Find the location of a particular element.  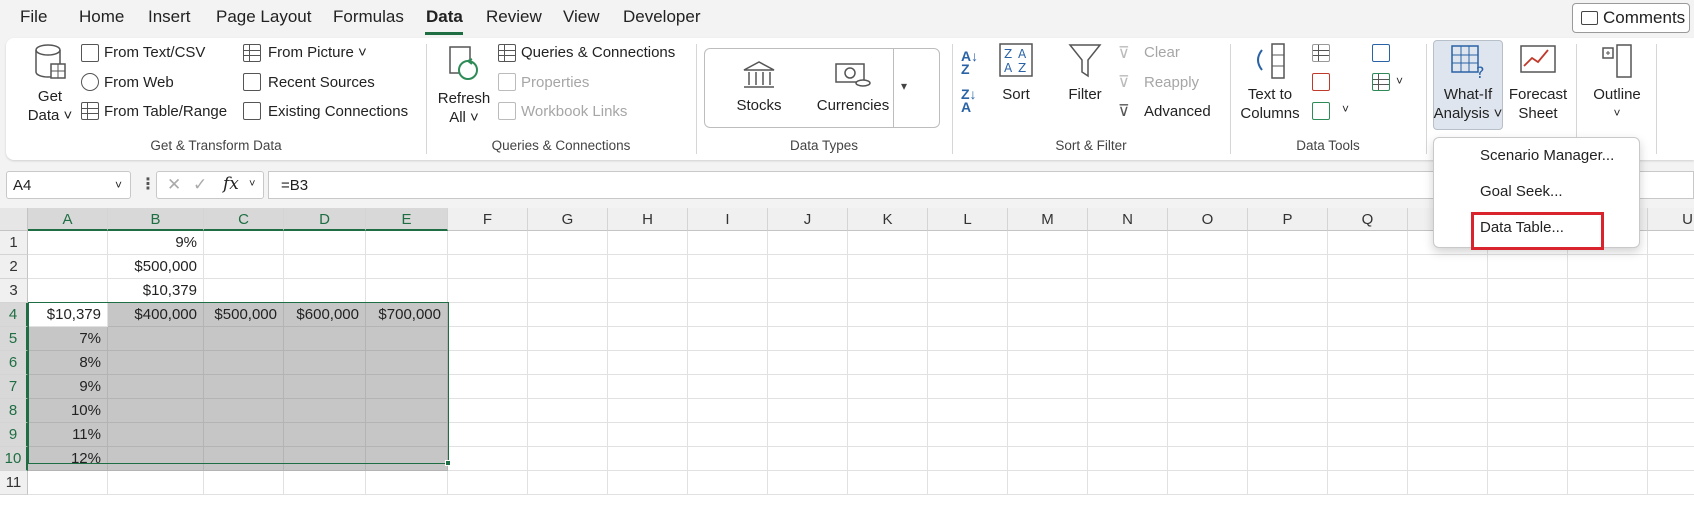

cell-m2 is located at coordinates (1048, 267).